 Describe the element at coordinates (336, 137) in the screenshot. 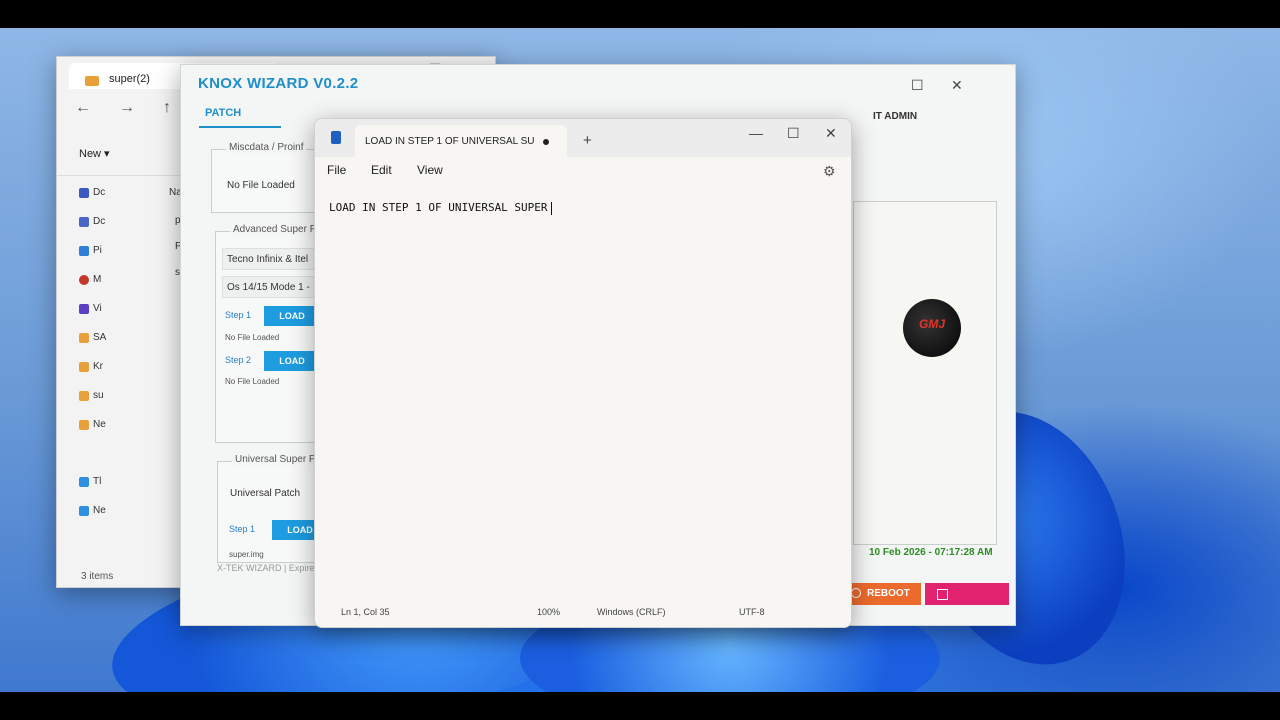

I see `notepad-icon` at that location.